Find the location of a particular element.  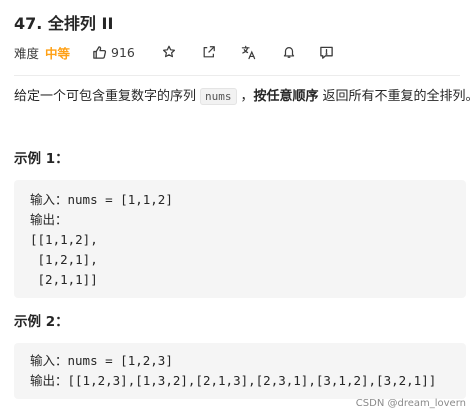

favorite-button is located at coordinates (169, 52).